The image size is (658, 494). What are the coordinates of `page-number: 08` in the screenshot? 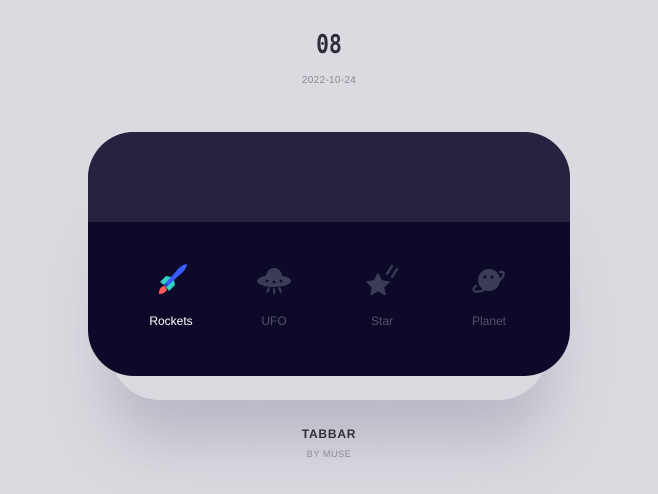 It's located at (329, 45).